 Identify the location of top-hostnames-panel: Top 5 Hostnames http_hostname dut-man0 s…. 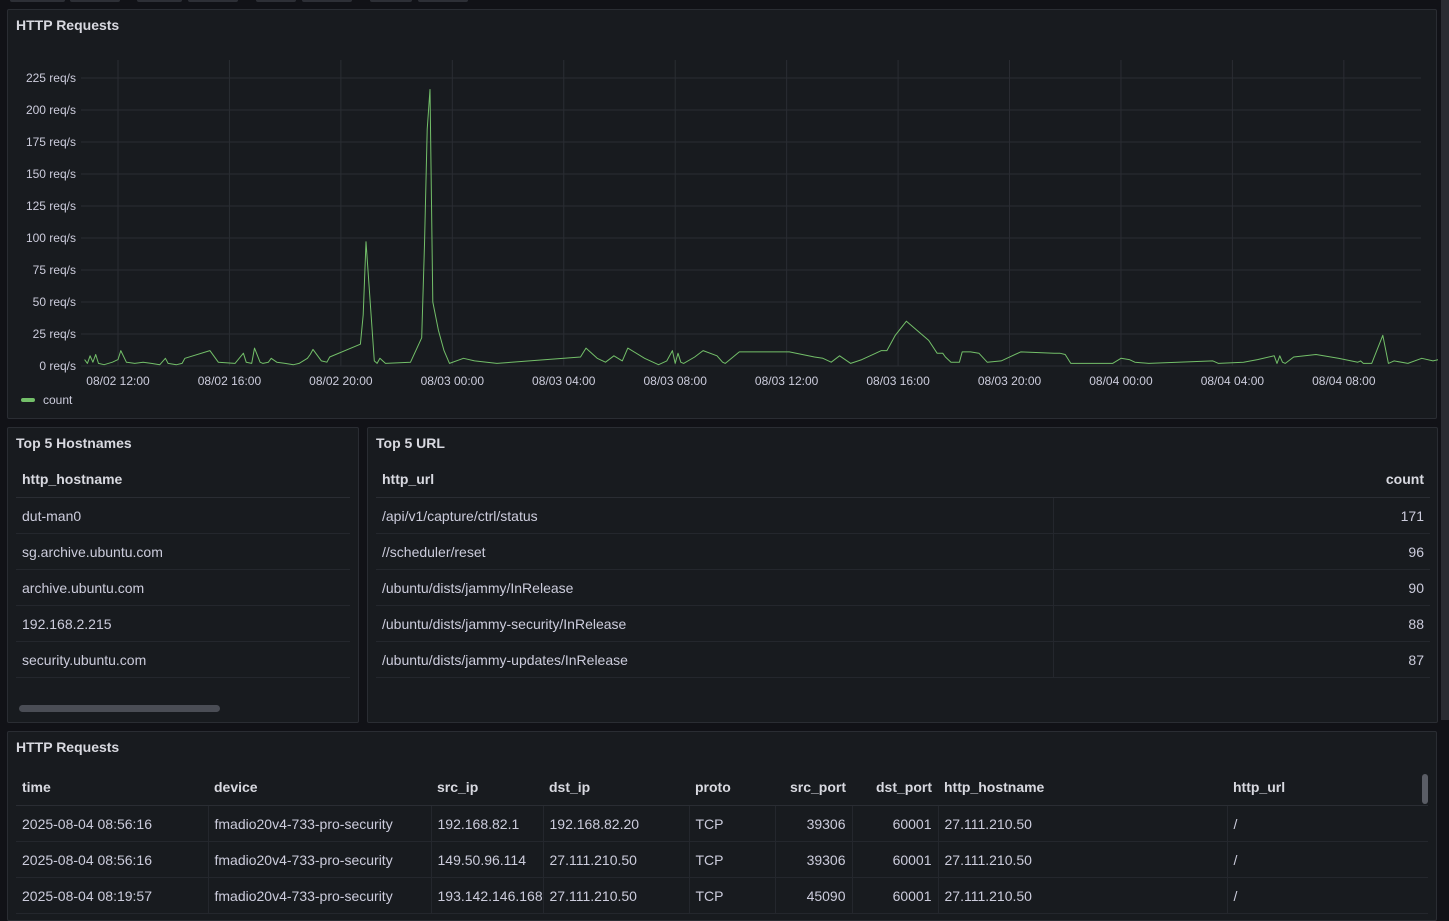
(183, 575).